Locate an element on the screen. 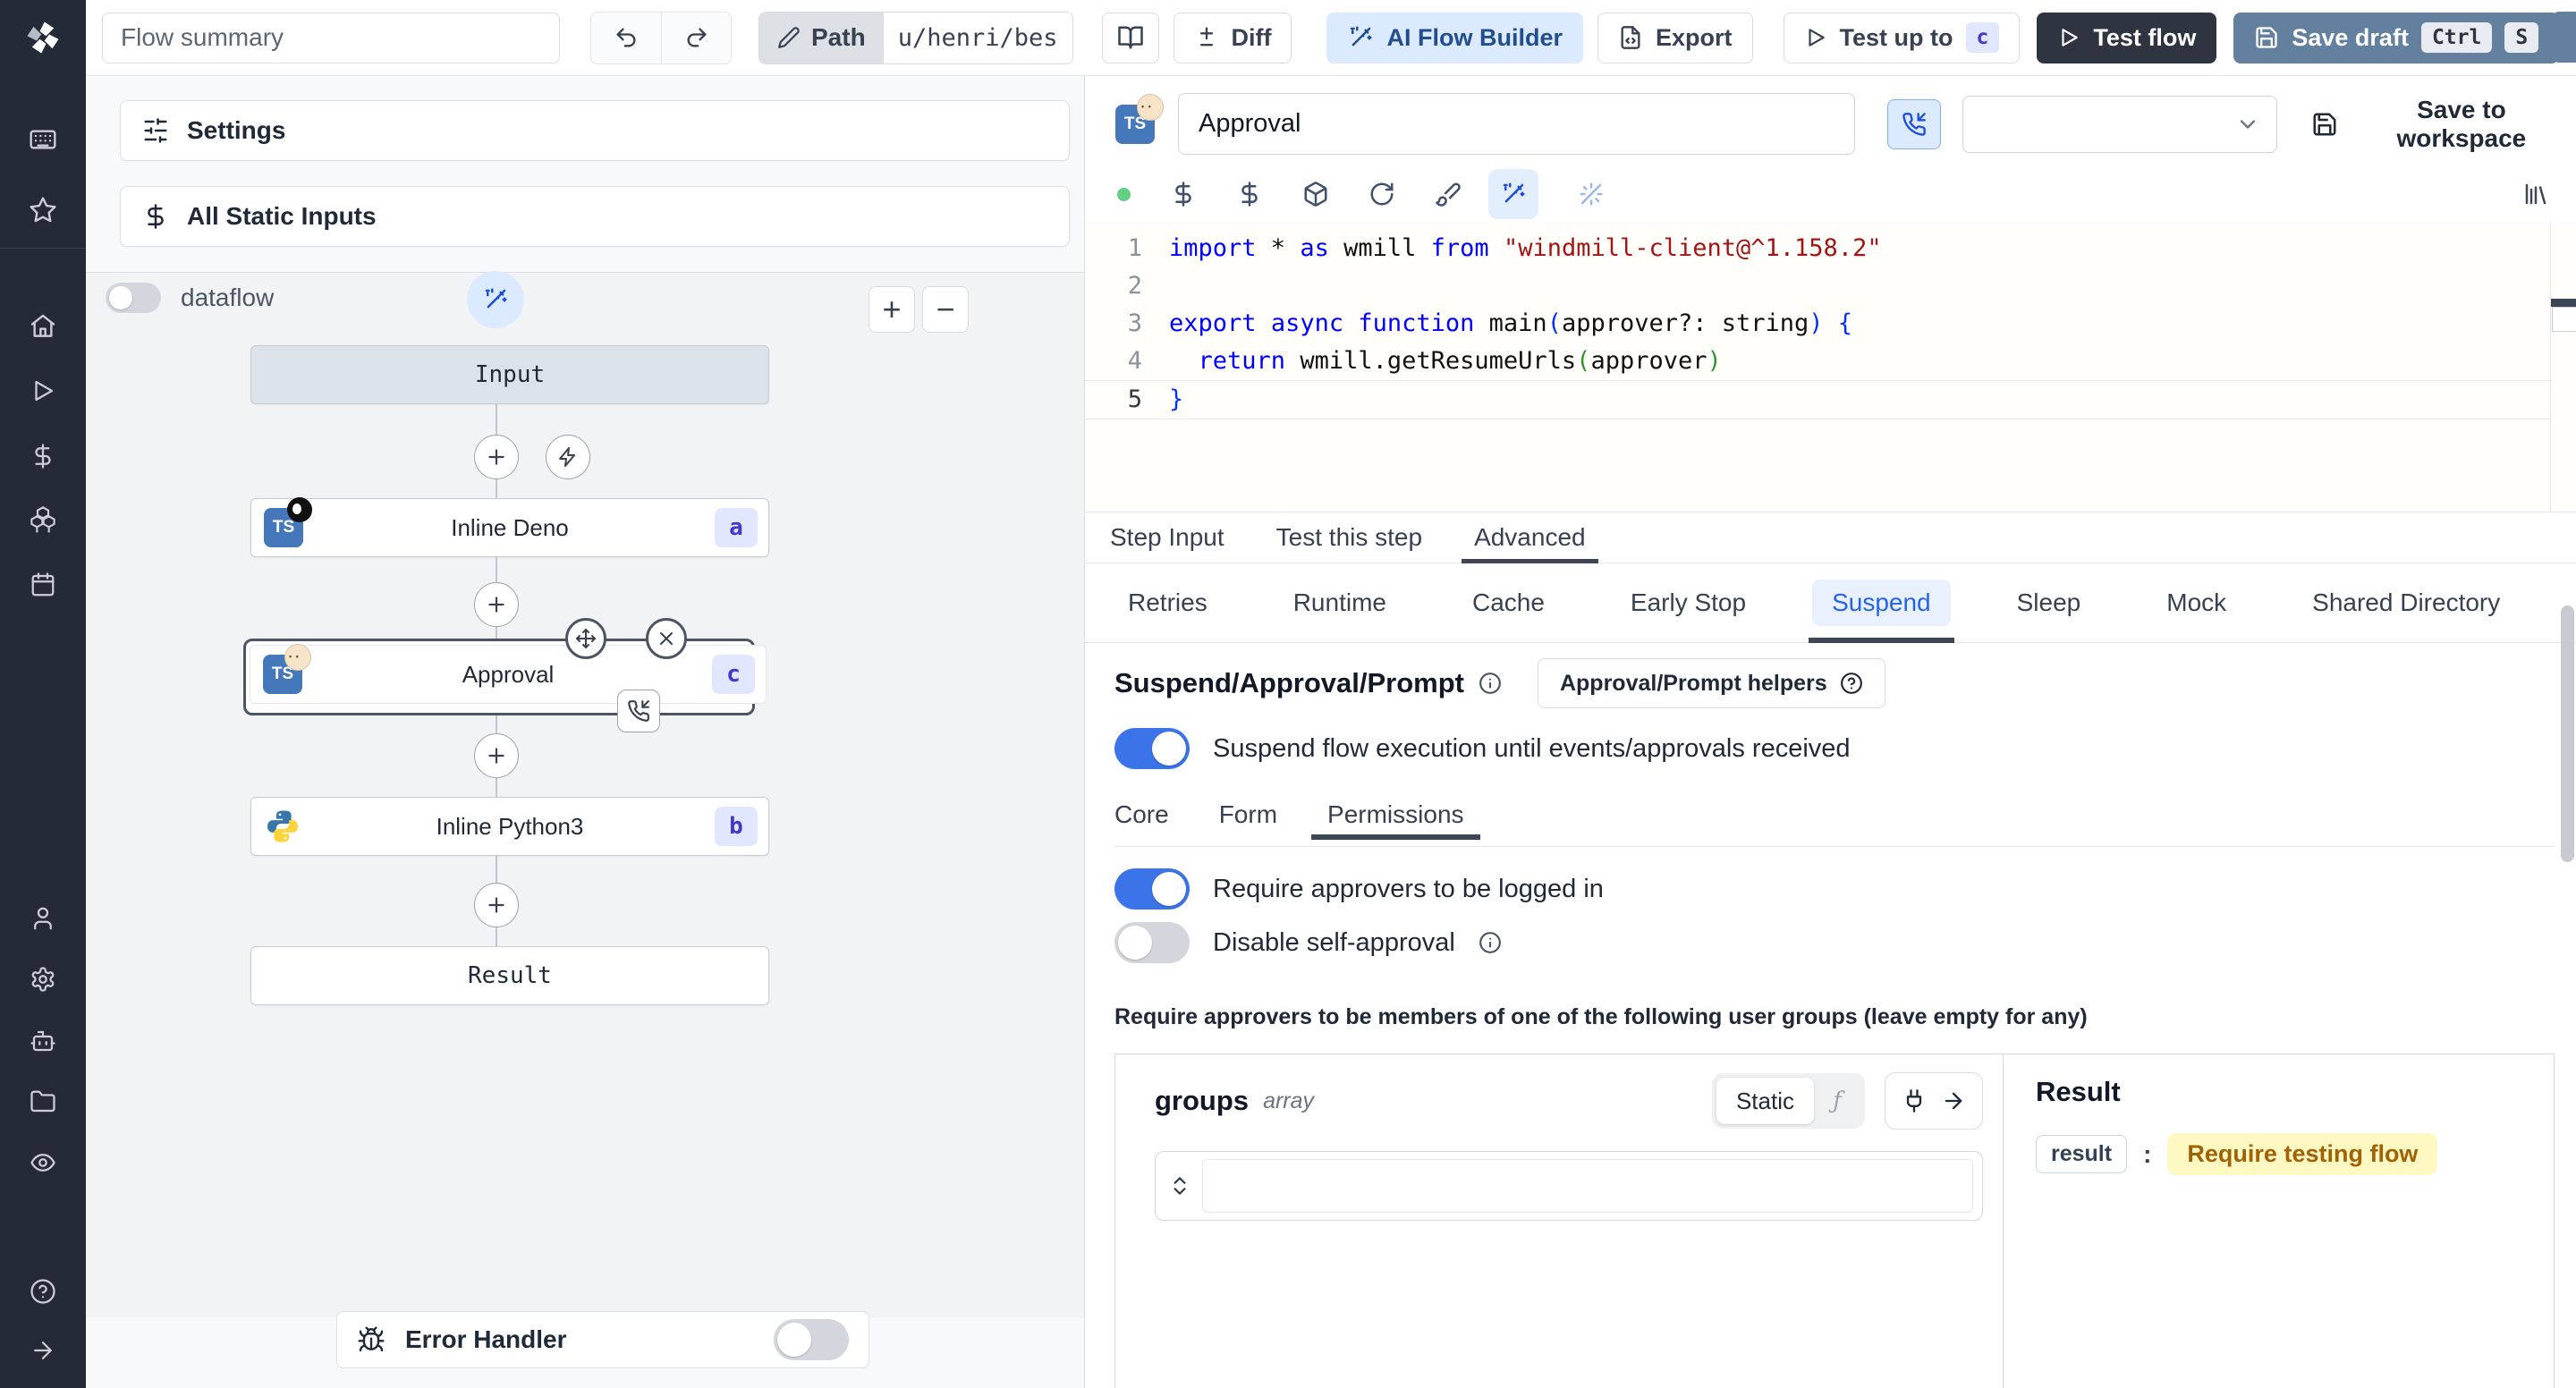 The width and height of the screenshot is (2576, 1388). export-button: Export is located at coordinates (1675, 38).